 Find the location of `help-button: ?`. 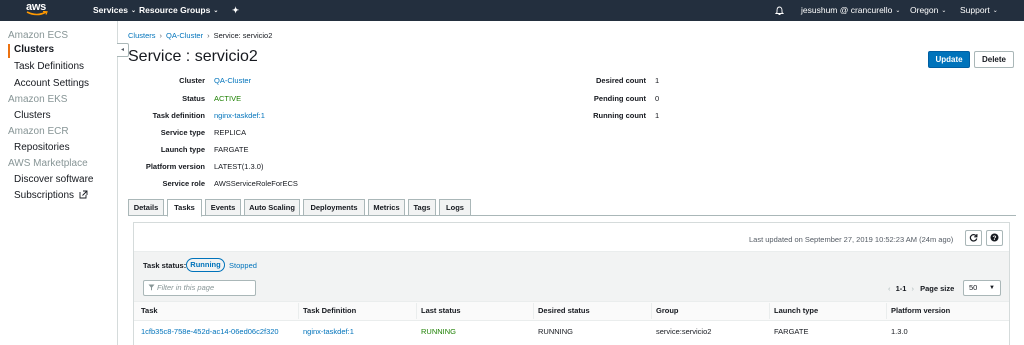

help-button: ? is located at coordinates (994, 238).